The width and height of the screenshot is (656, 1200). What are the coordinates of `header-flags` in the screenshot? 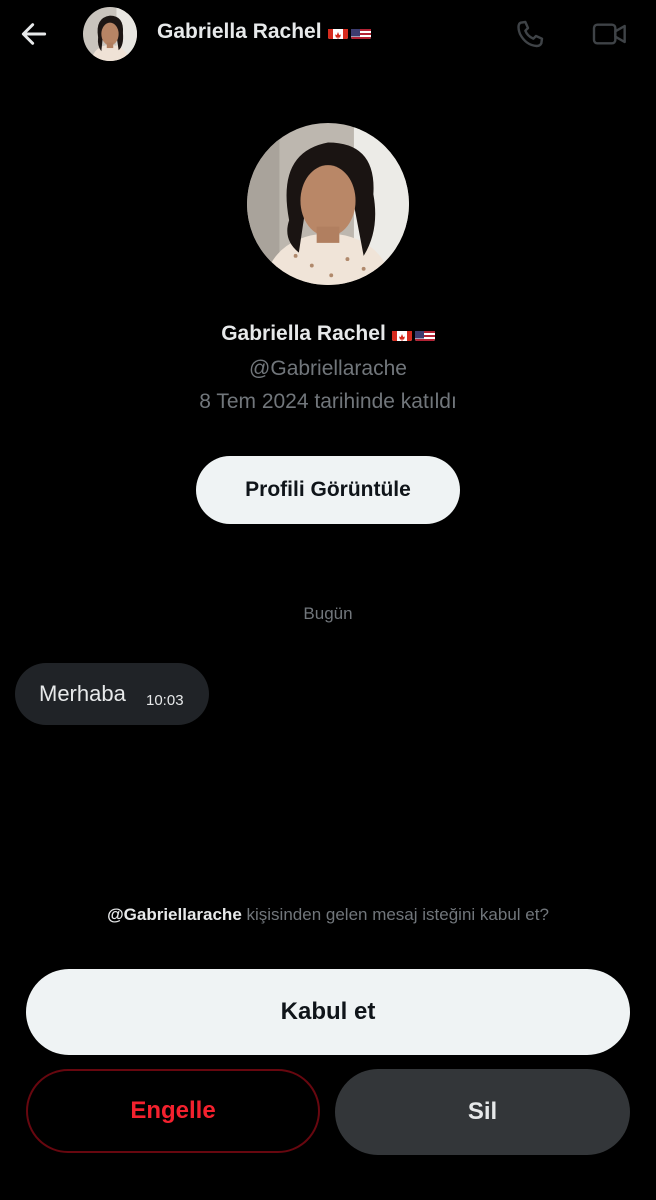 It's located at (349, 32).